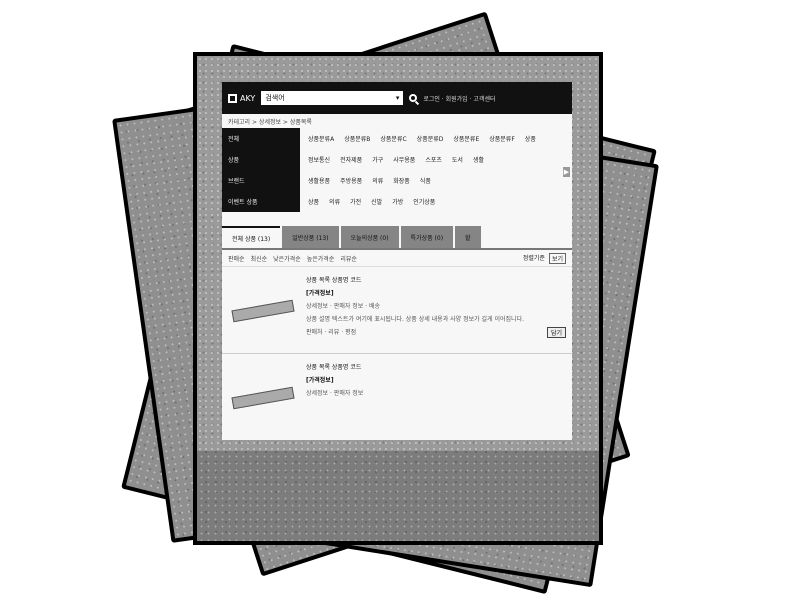  Describe the element at coordinates (259, 258) in the screenshot. I see `sort-option: 최신순` at that location.